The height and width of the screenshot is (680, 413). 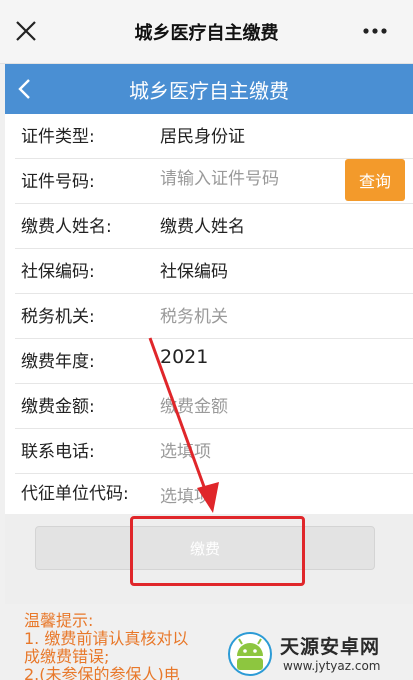 What do you see at coordinates (58, 317) in the screenshot?
I see `tax-office-label: 税务机关:` at bounding box center [58, 317].